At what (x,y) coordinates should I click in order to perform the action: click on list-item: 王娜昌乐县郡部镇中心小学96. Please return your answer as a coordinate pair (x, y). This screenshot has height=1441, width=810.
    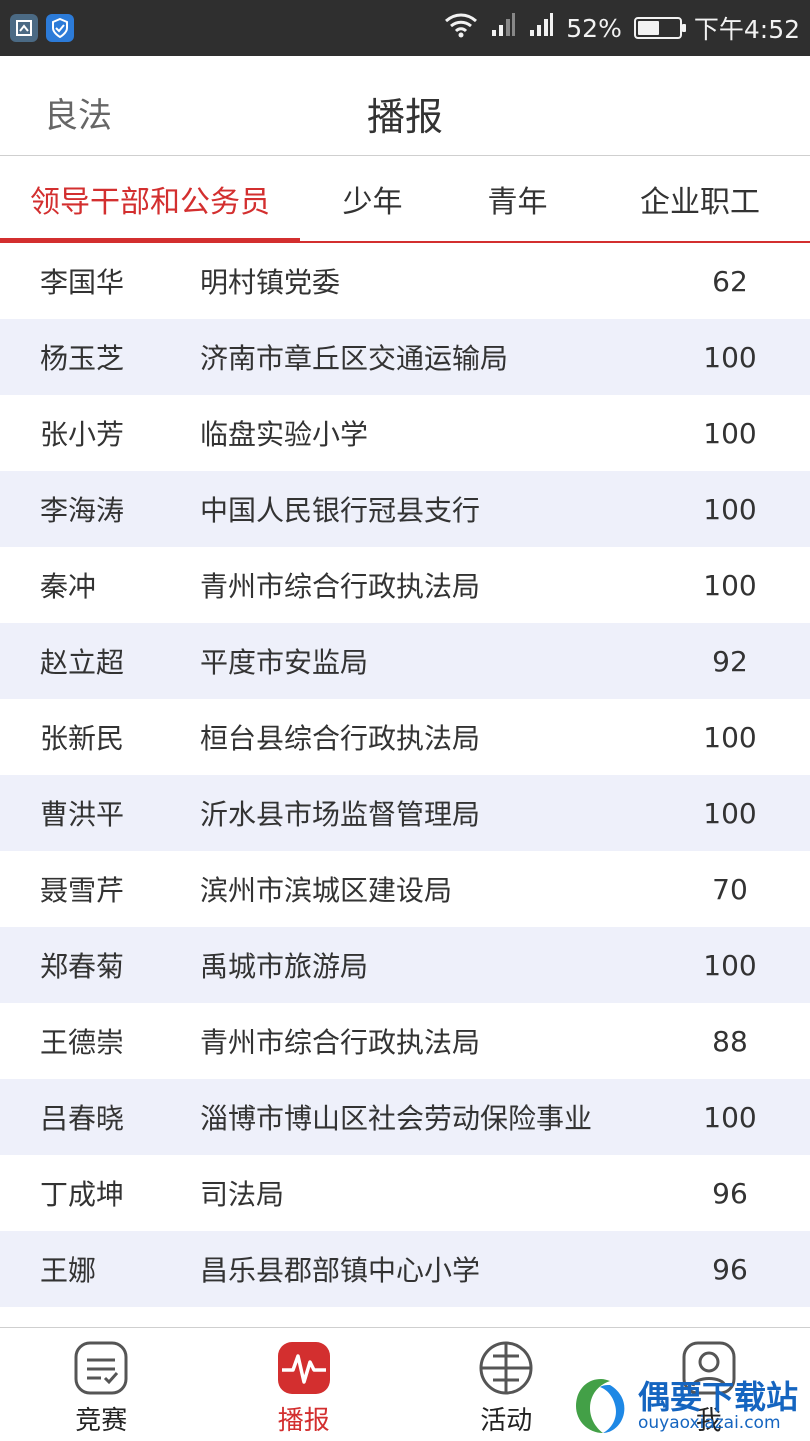
    Looking at the image, I should click on (405, 1269).